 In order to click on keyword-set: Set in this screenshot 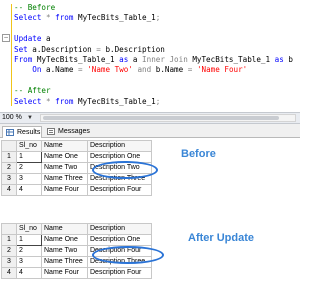, I will do `click(21, 49)`.